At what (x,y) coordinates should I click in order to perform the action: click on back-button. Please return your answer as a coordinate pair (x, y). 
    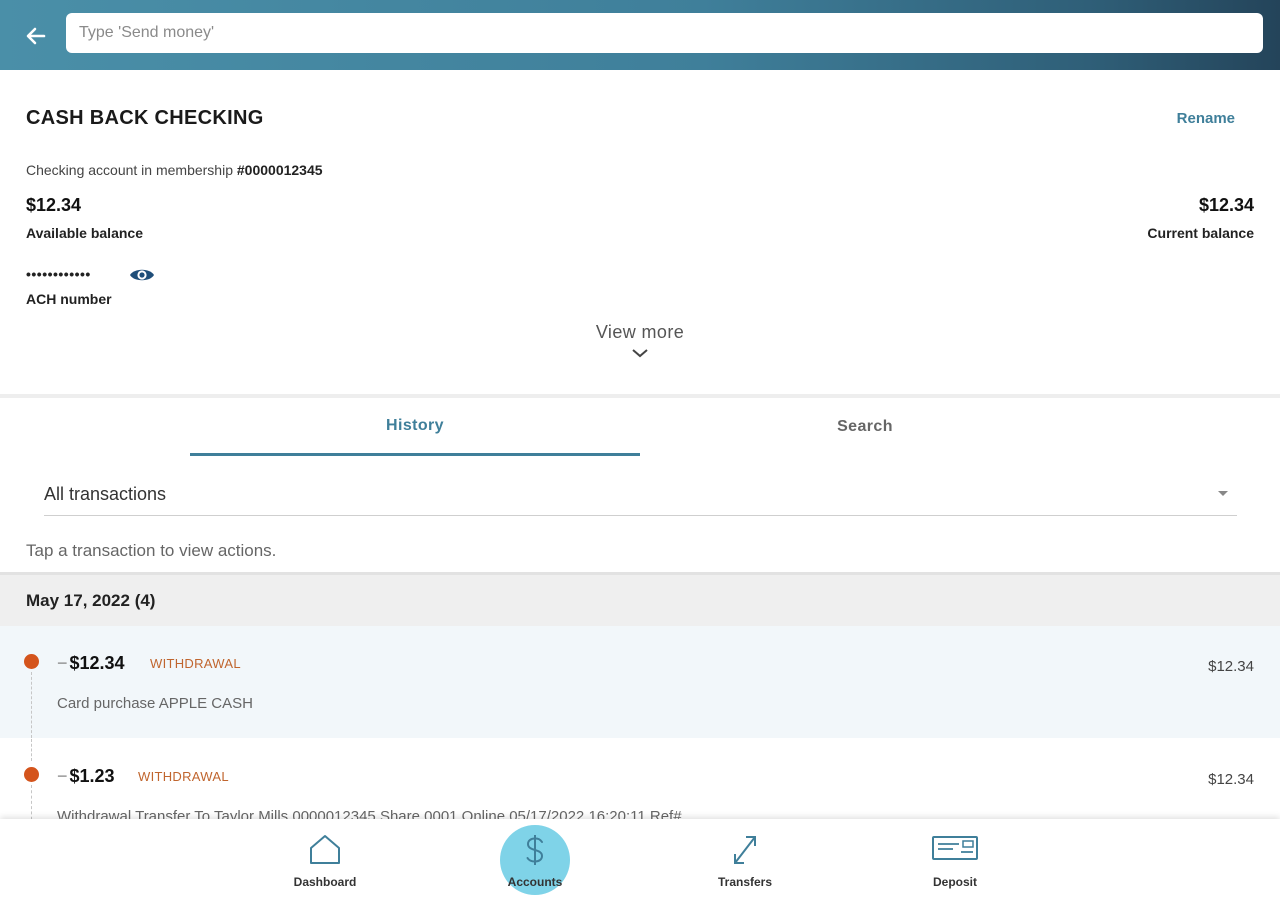
    Looking at the image, I should click on (36, 36).